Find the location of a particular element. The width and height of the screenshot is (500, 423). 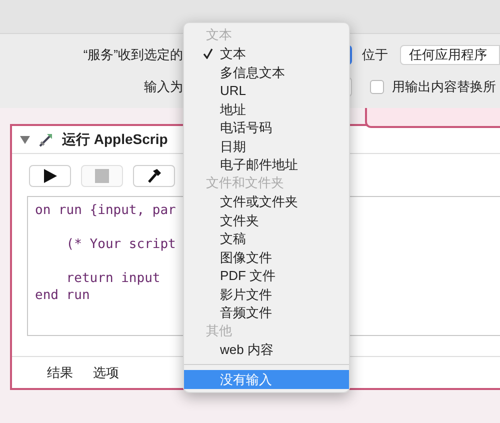

replace-checkbox-label: 用输出内容替换所 is located at coordinates (444, 87).